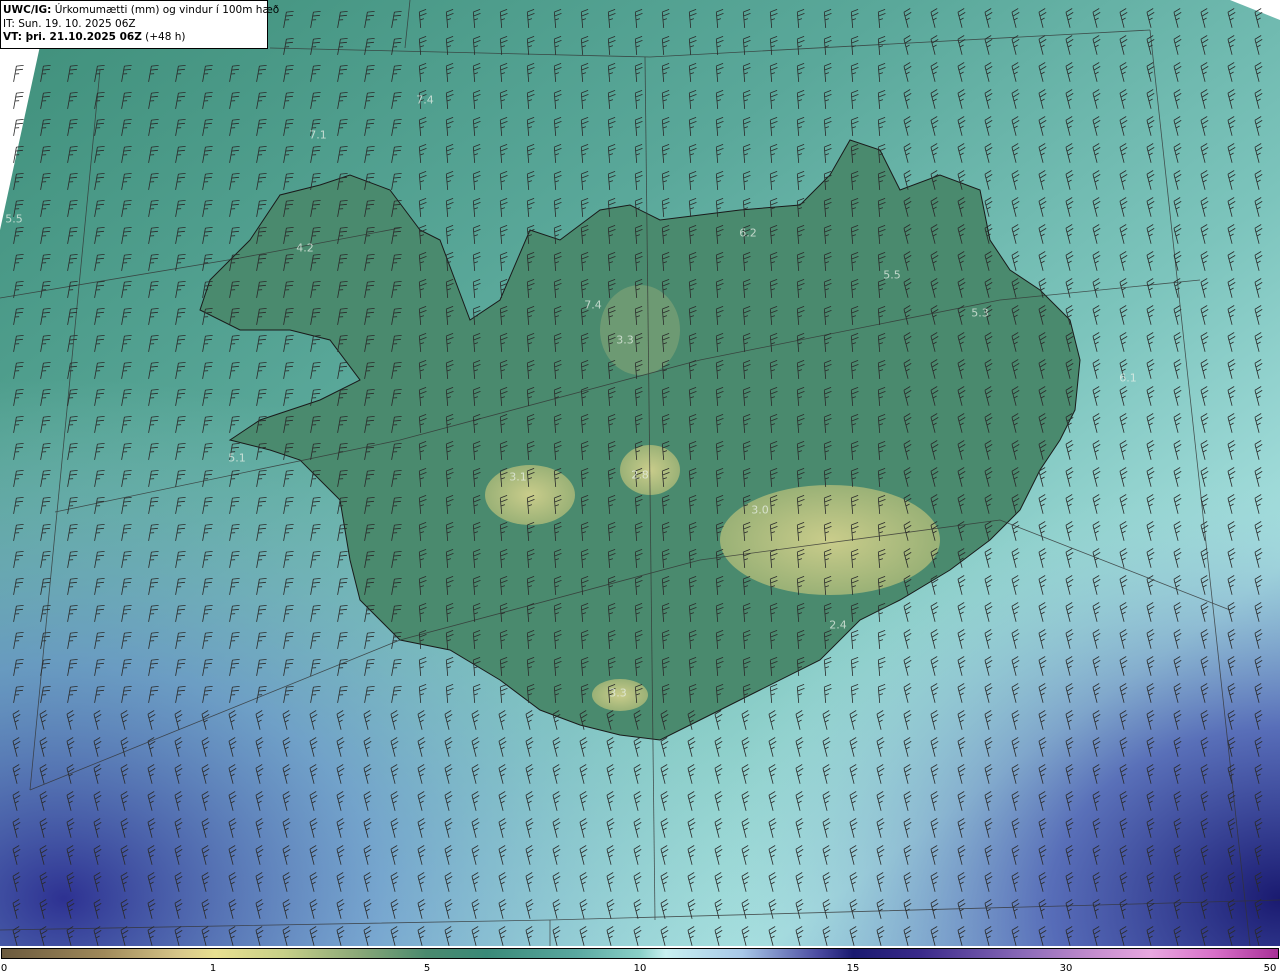 This screenshot has width=1280, height=978. I want to click on colorbar-tick: 0, so click(4, 968).